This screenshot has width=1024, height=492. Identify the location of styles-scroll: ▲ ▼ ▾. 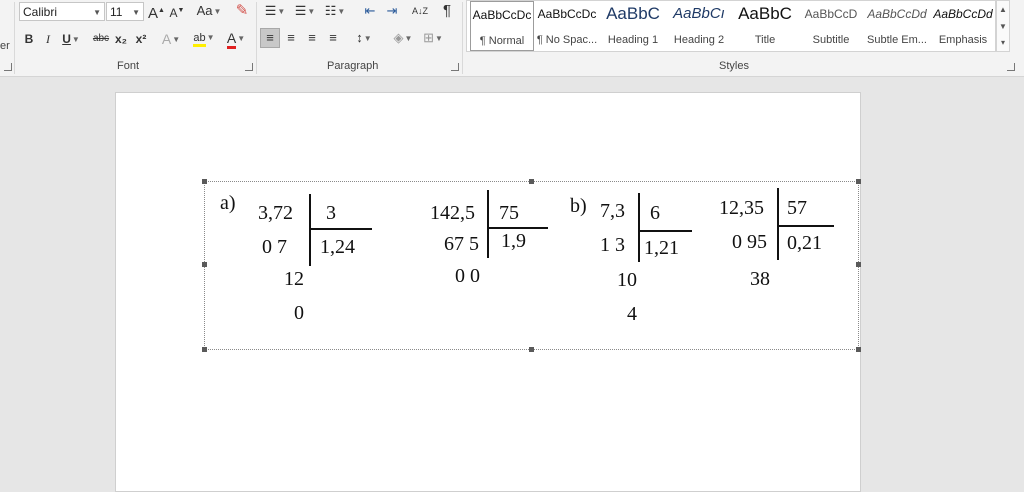
(1003, 26).